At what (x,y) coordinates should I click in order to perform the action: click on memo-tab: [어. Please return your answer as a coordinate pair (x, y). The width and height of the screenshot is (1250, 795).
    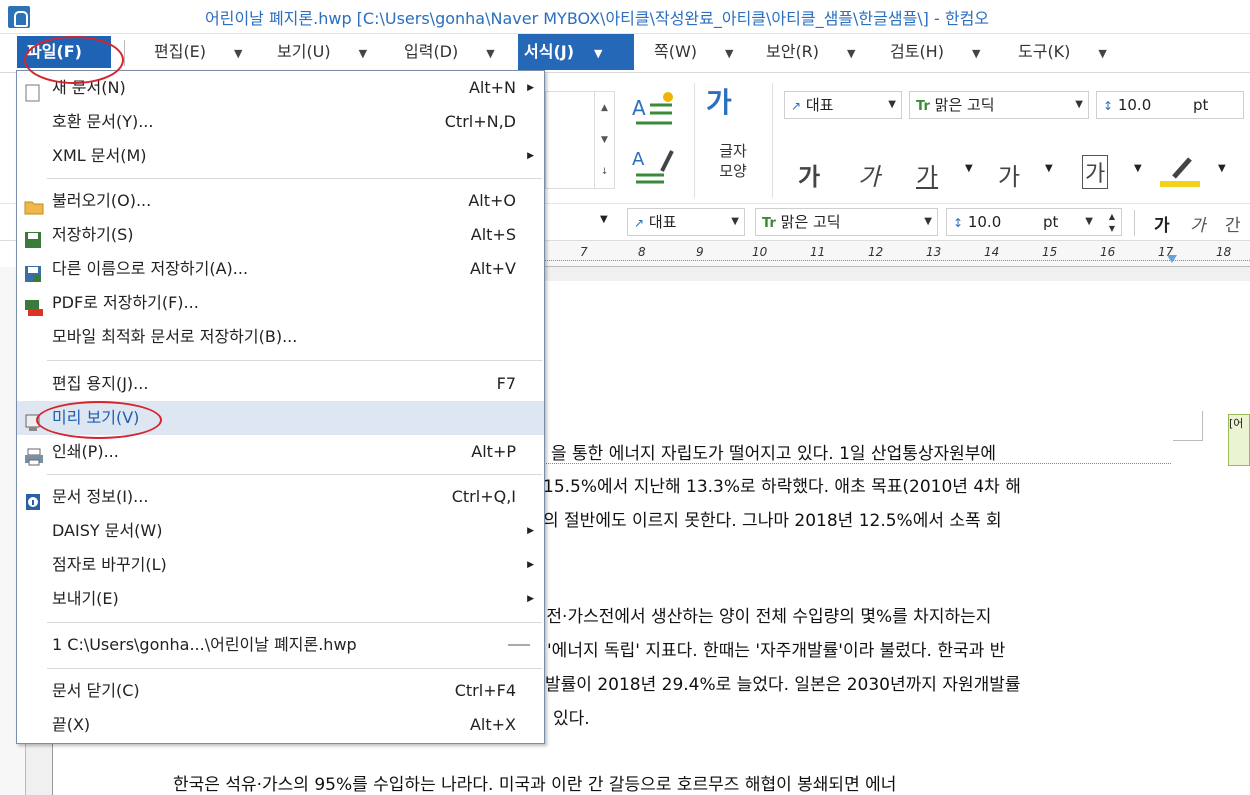
    Looking at the image, I should click on (1239, 440).